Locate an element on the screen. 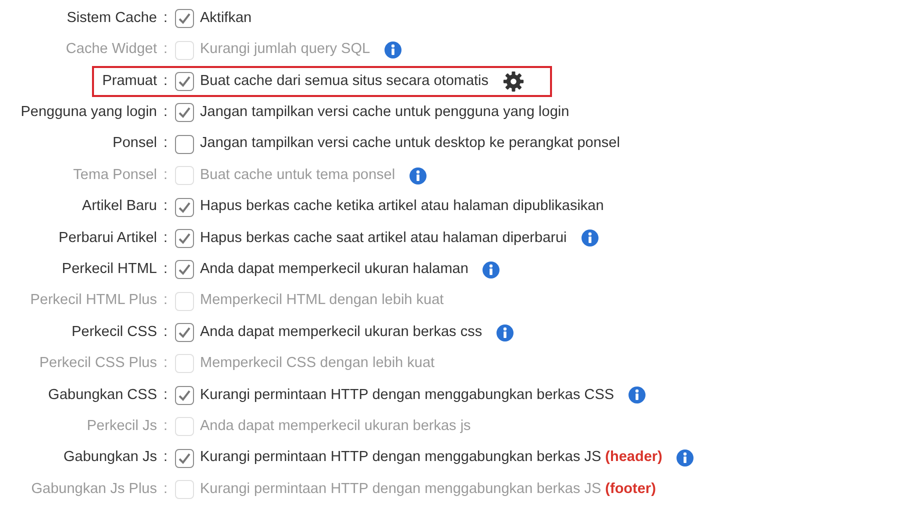 The width and height of the screenshot is (924, 507). setting-description: Aktifkan is located at coordinates (226, 18).